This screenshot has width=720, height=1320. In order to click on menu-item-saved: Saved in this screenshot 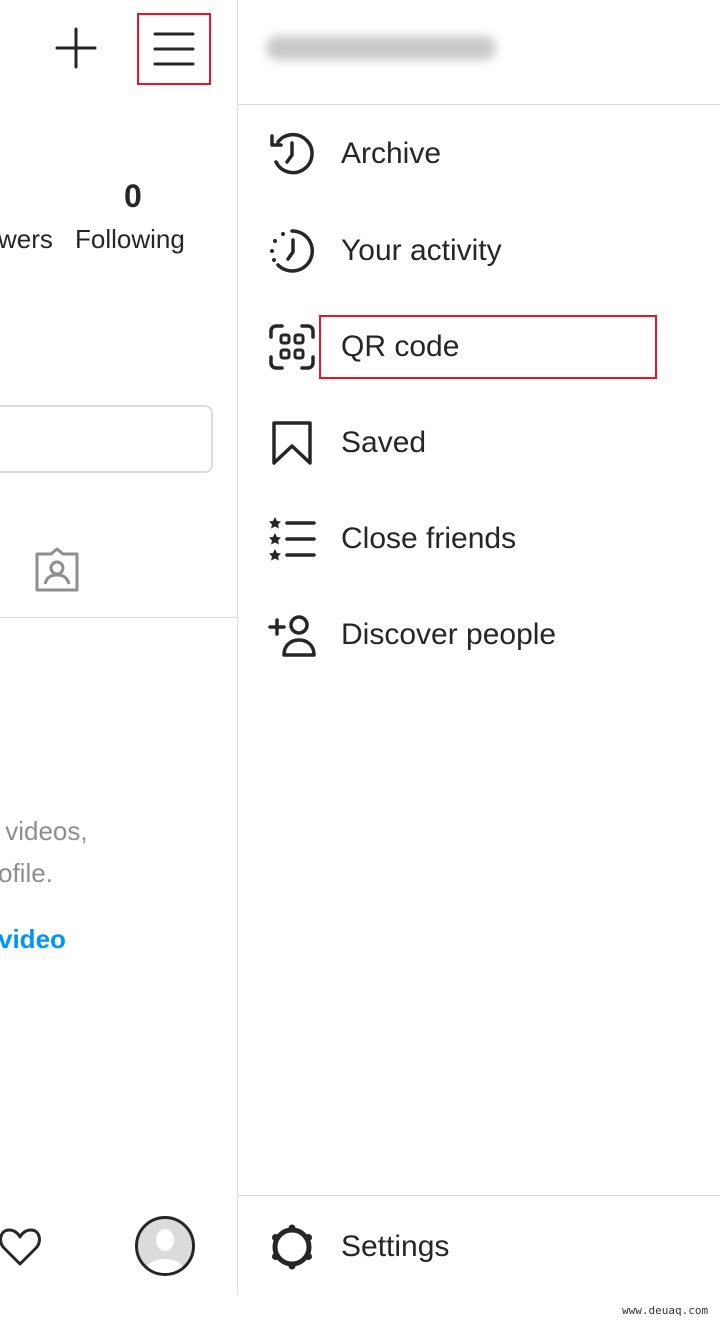, I will do `click(479, 443)`.